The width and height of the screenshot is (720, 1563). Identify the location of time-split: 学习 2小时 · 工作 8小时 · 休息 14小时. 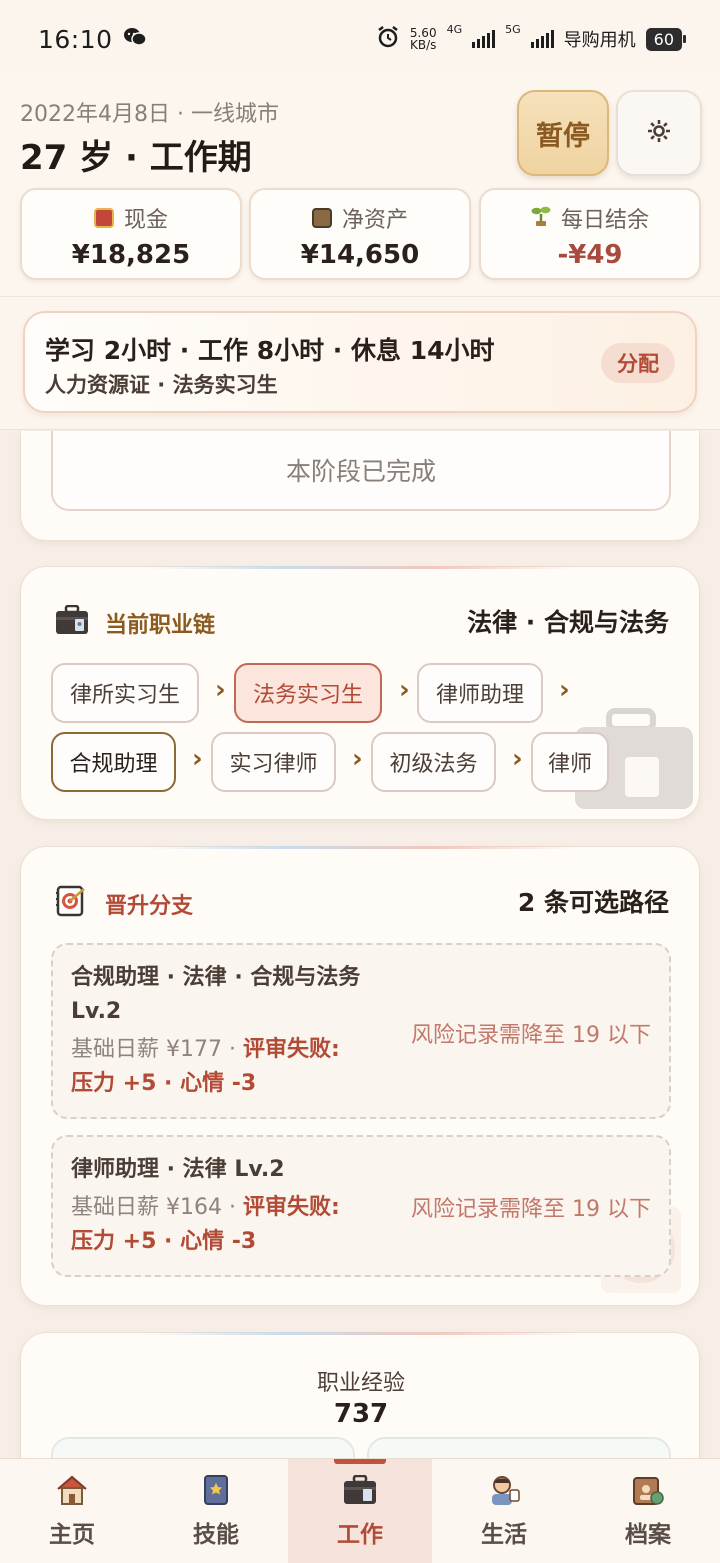
(270, 350).